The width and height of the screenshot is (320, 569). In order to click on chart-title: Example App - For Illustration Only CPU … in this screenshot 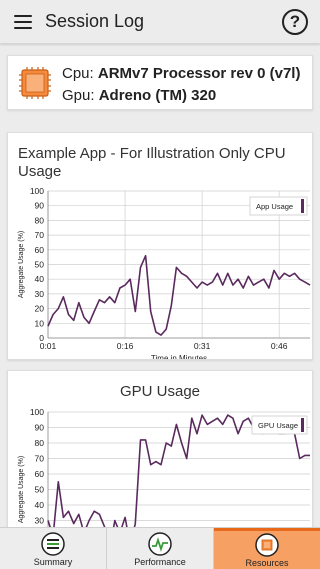, I will do `click(152, 162)`.